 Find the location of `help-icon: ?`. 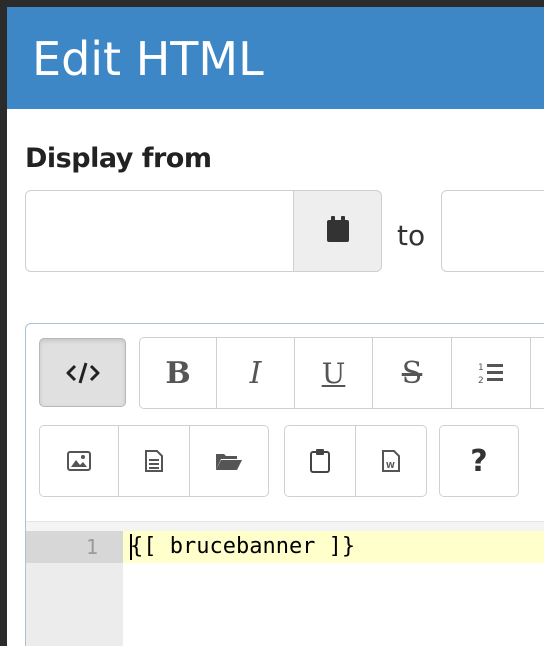

help-icon: ? is located at coordinates (479, 461).